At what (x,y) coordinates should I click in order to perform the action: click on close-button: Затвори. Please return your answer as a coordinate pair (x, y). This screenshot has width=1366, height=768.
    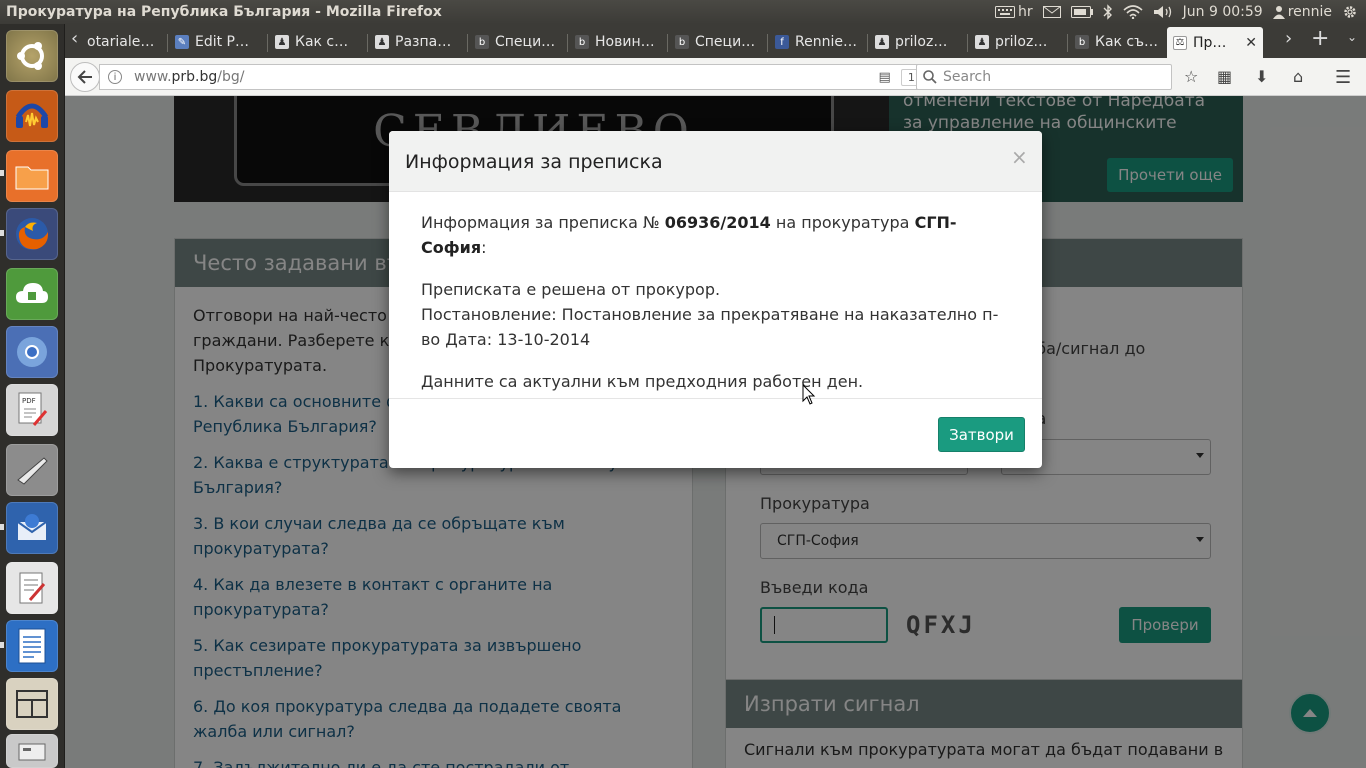
    Looking at the image, I should click on (981, 434).